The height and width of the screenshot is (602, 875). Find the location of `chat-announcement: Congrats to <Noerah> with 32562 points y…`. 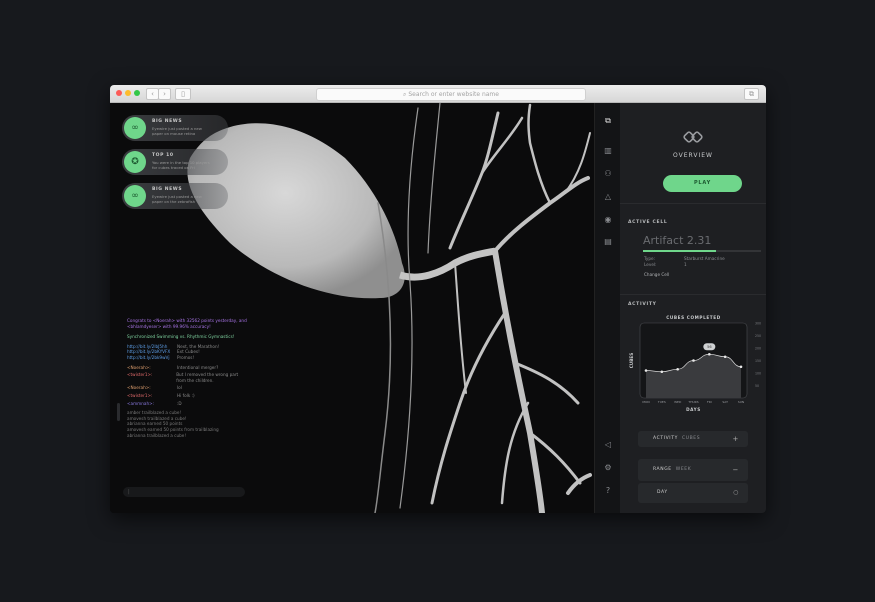

chat-announcement: Congrats to <Noerah> with 32562 points y… is located at coordinates (187, 323).